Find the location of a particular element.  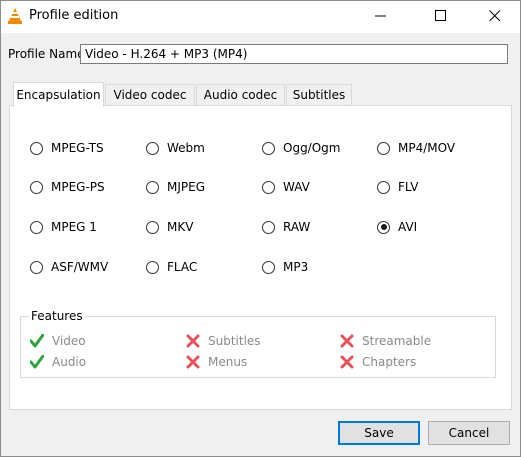

feature-label: Video is located at coordinates (69, 341).